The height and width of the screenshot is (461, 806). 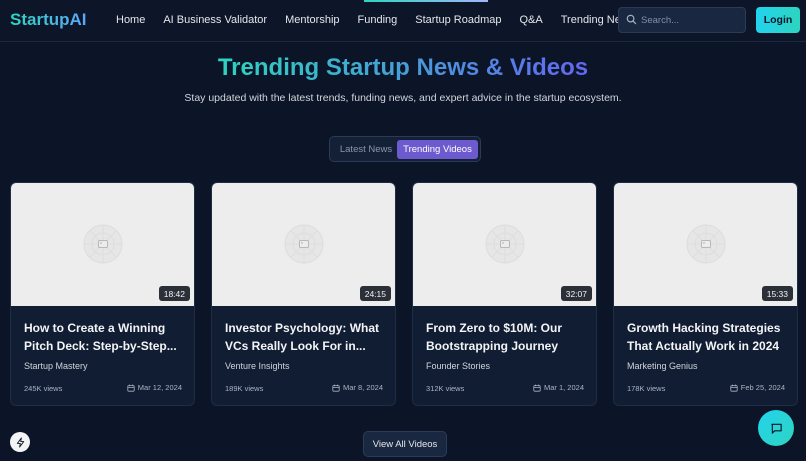 I want to click on video-date-text: Feb 25, 2024, so click(x=762, y=387).